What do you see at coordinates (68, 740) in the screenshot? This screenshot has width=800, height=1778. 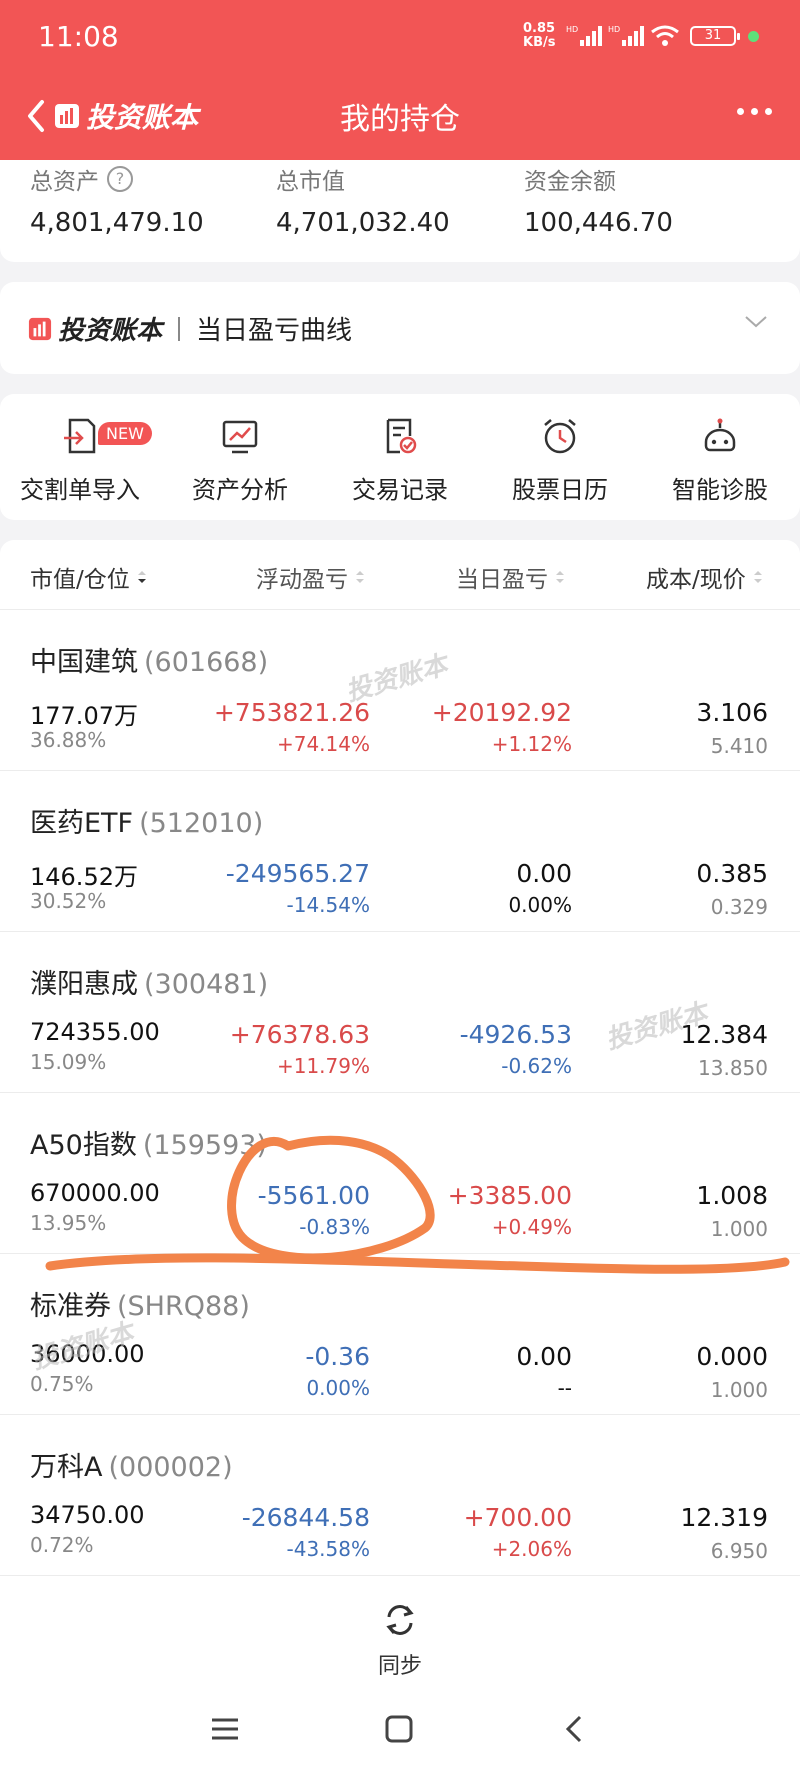 I see `position-pct: 36.88%` at bounding box center [68, 740].